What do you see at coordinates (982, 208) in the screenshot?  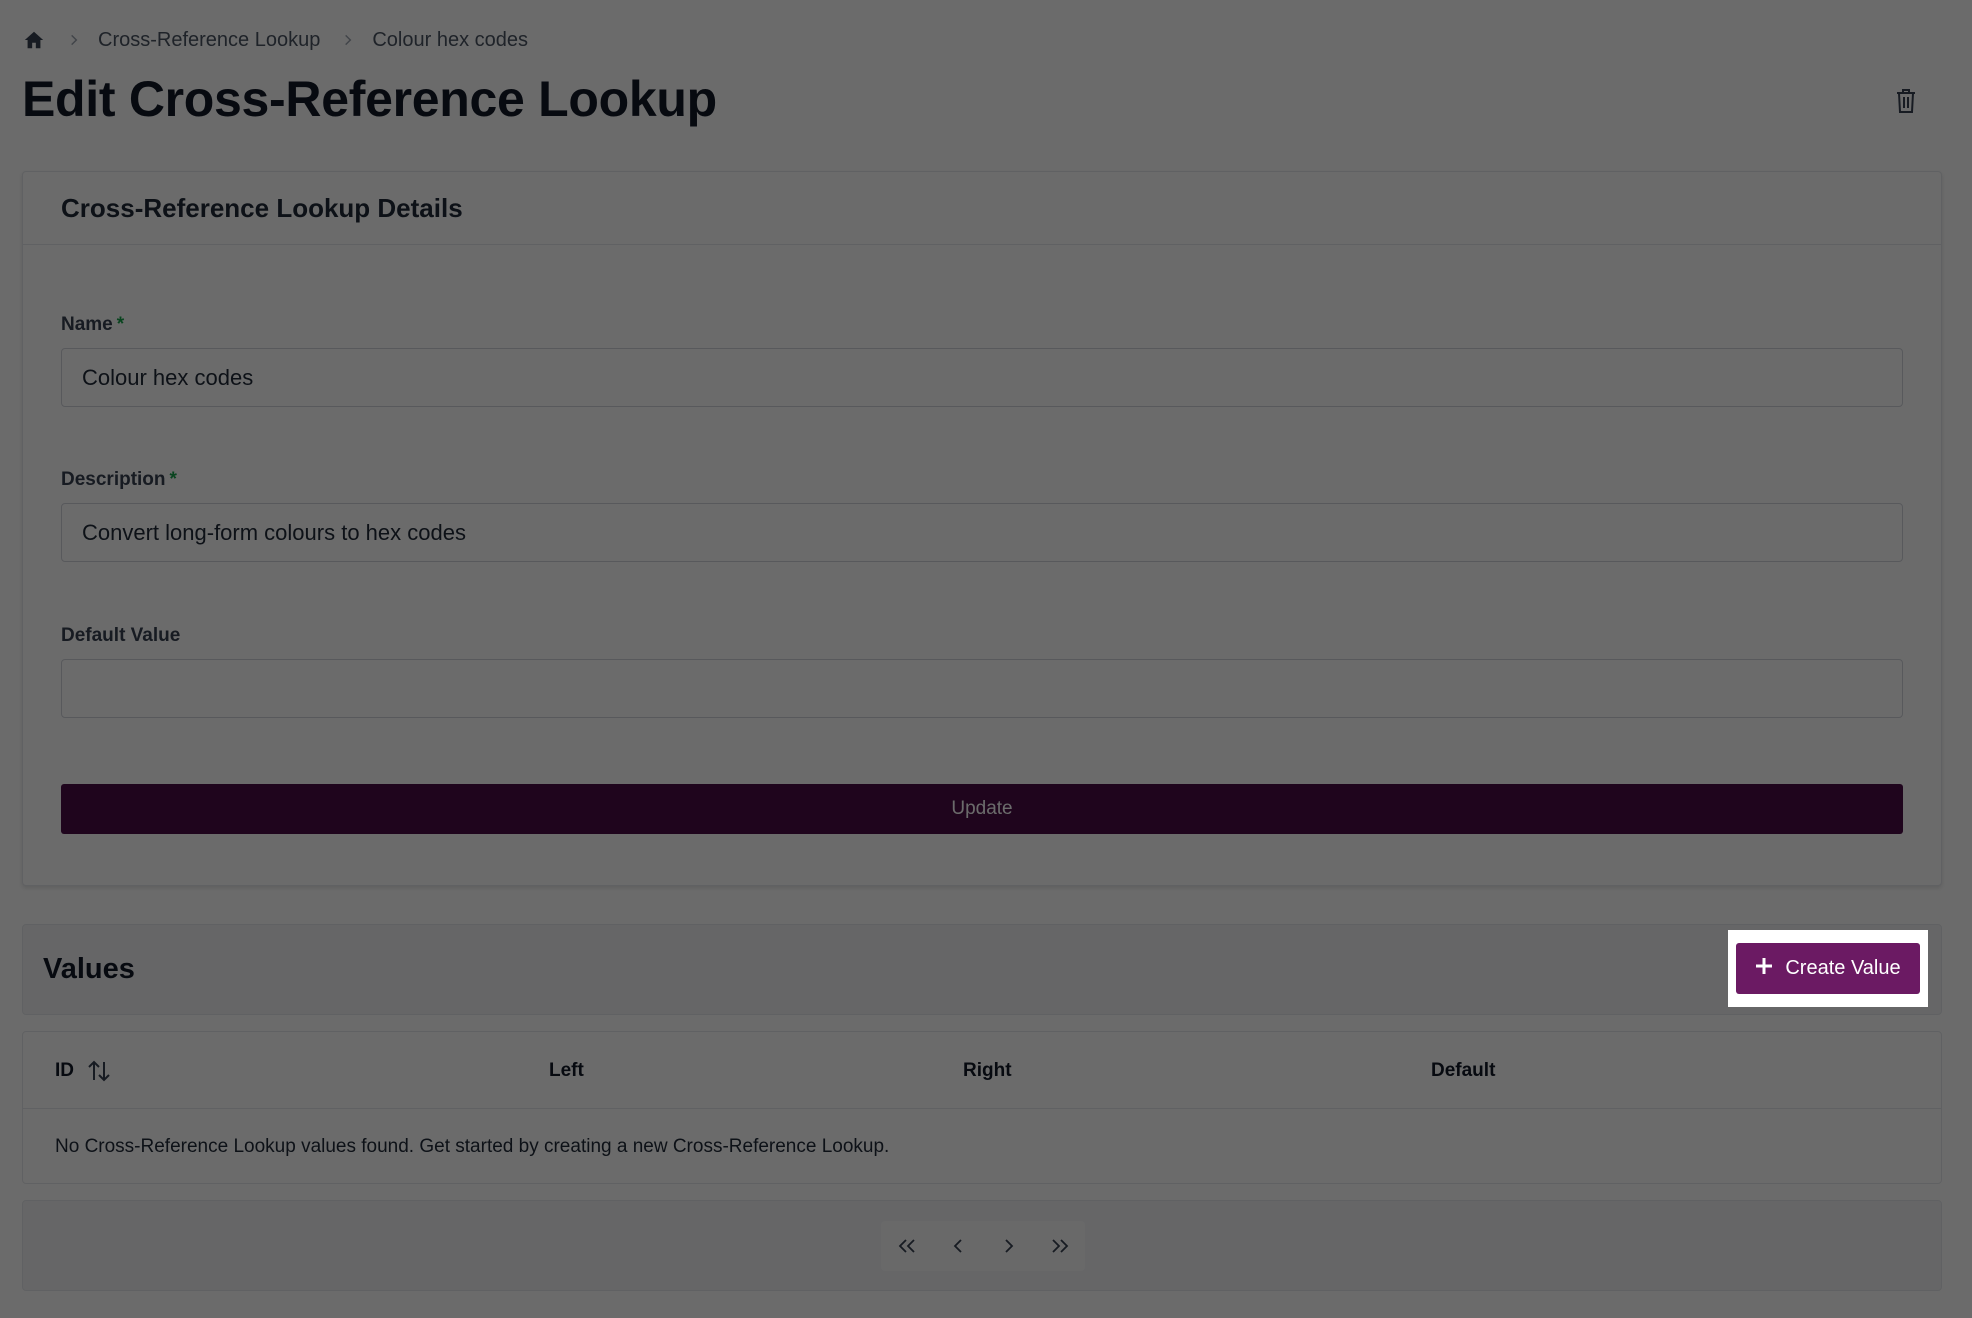 I see `details-card-header: Cross-Reference Lookup Details` at bounding box center [982, 208].